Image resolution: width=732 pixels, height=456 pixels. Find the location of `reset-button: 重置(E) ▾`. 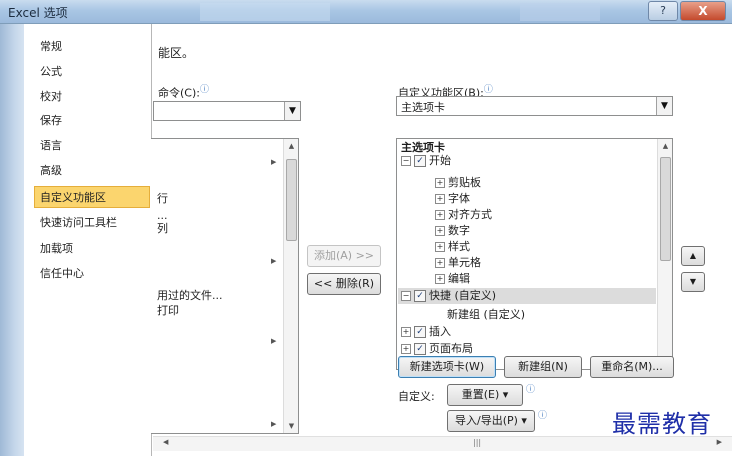

reset-button: 重置(E) ▾ is located at coordinates (485, 395).